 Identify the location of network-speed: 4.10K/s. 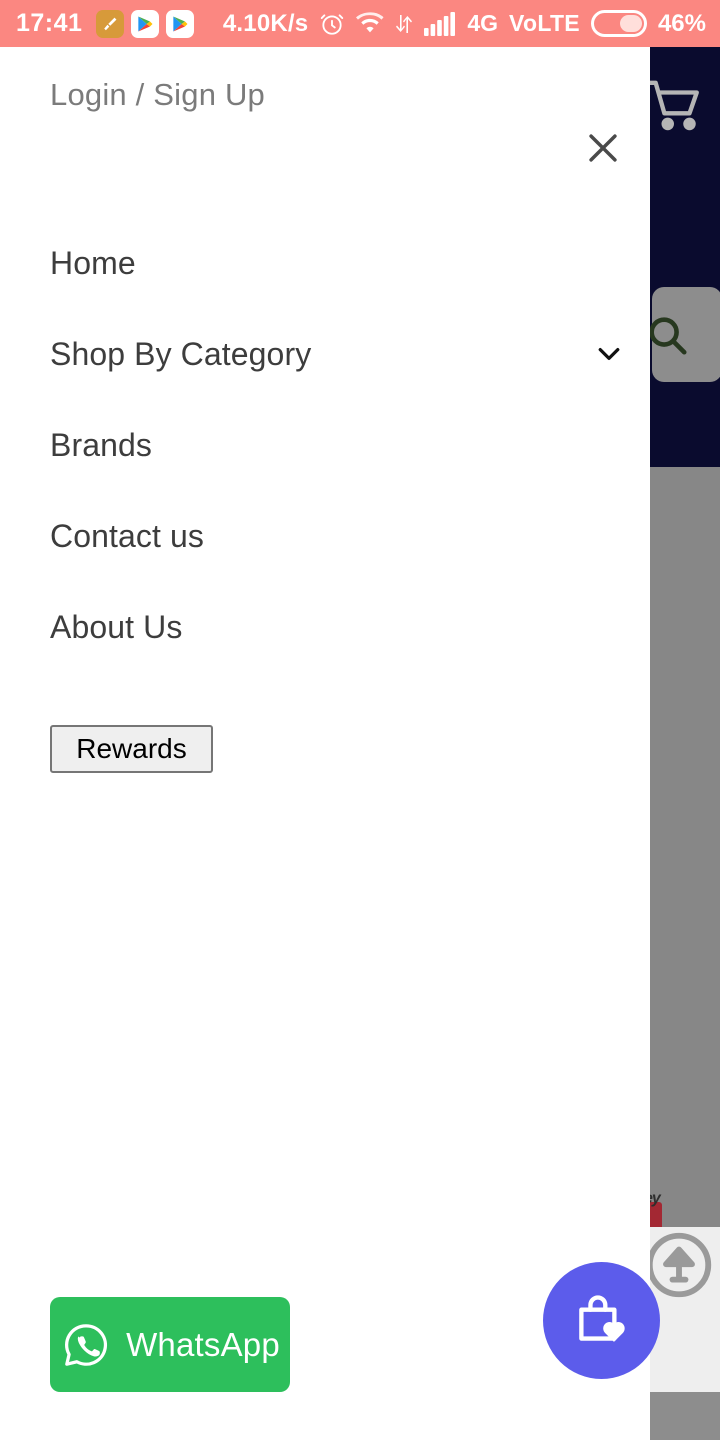
(265, 23).